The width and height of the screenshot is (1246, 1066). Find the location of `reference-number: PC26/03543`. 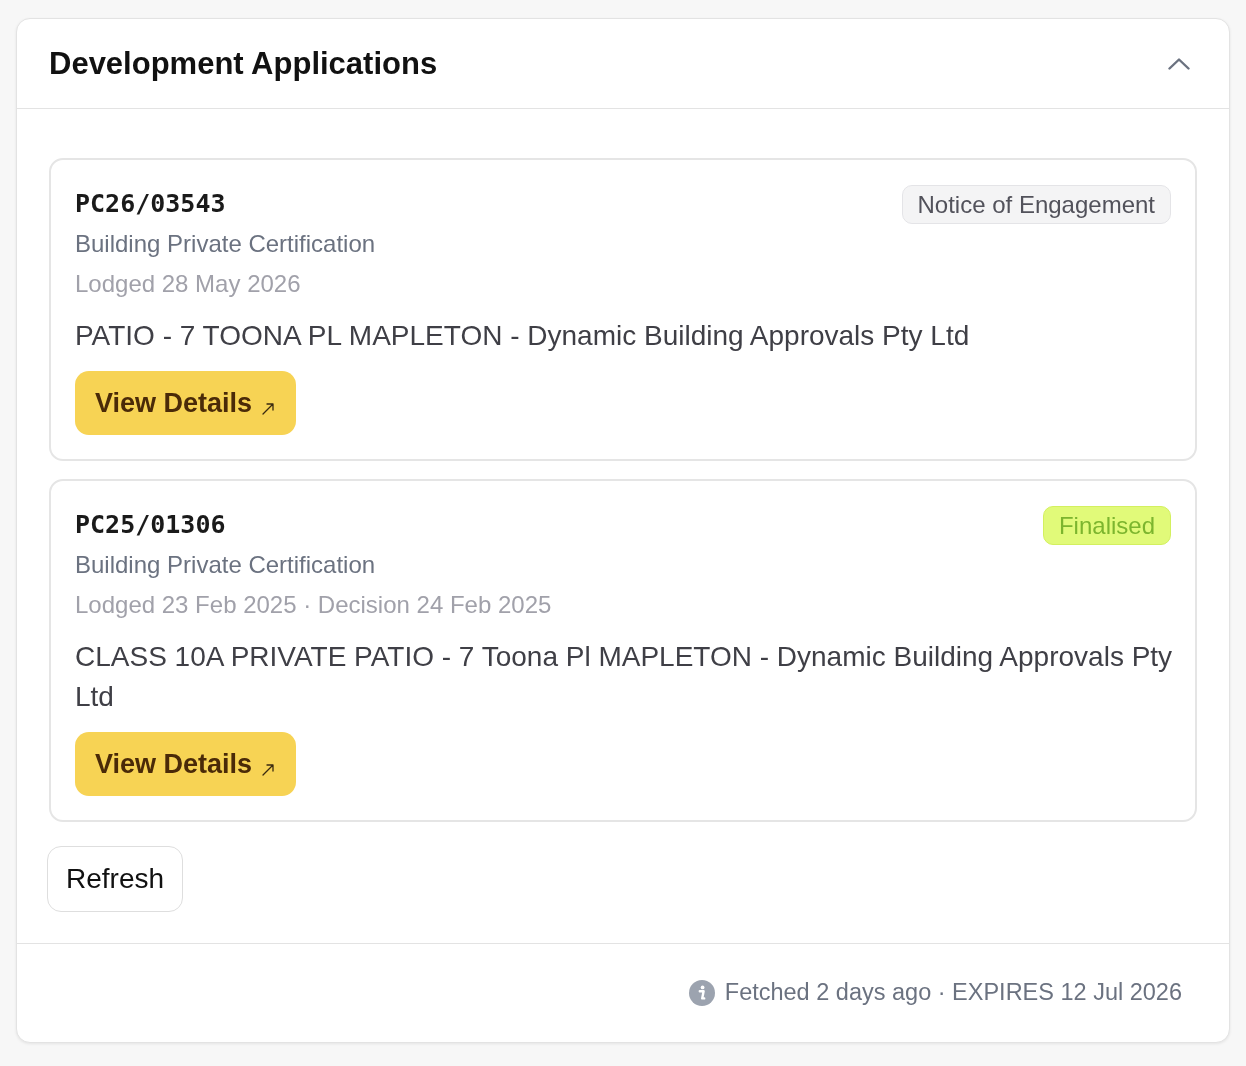

reference-number: PC26/03543 is located at coordinates (150, 204).